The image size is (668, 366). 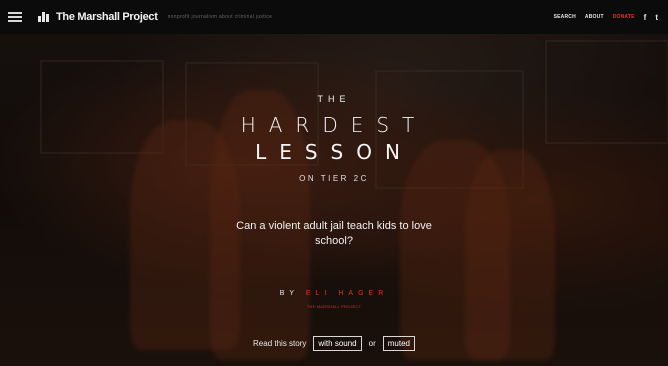 I want to click on read-prompt: Read this story, so click(x=280, y=343).